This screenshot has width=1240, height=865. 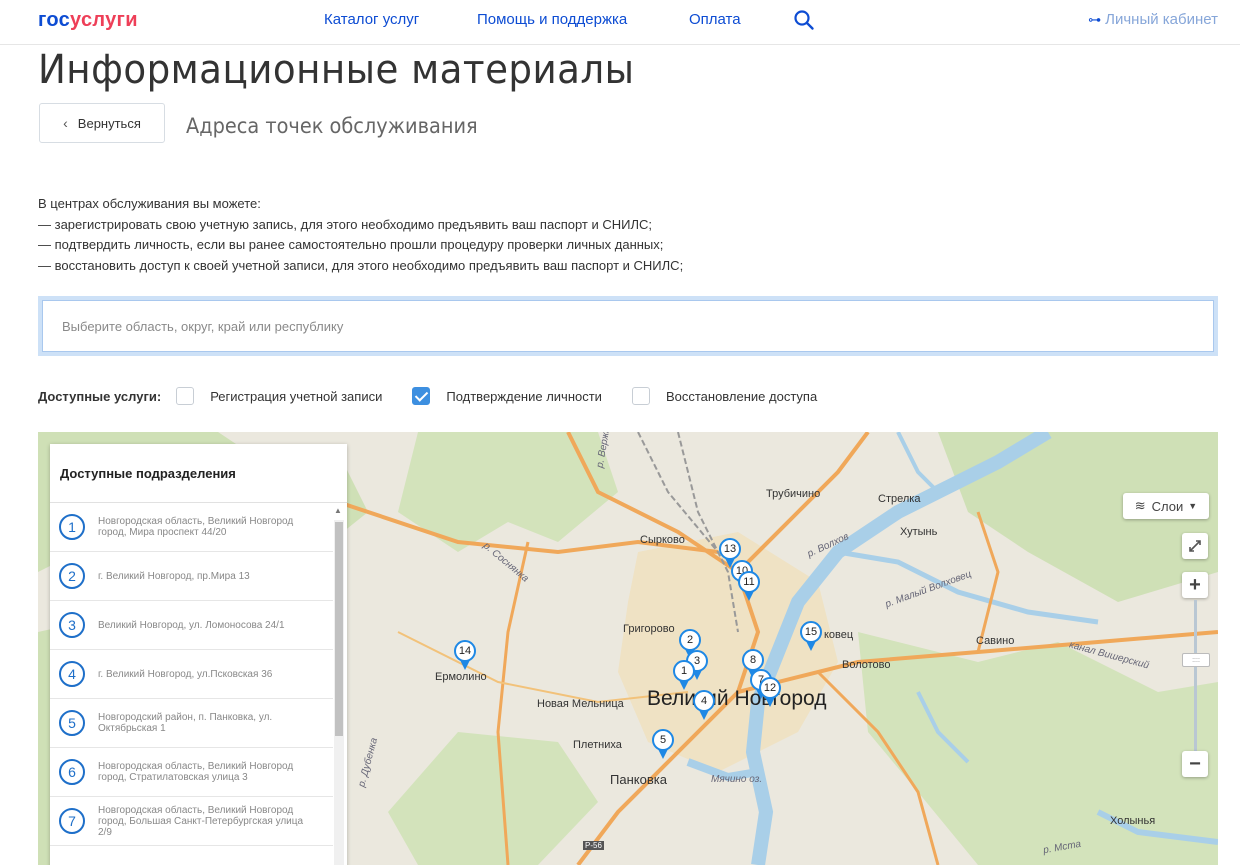 I want to click on zoom-in-button: +, so click(x=1195, y=585).